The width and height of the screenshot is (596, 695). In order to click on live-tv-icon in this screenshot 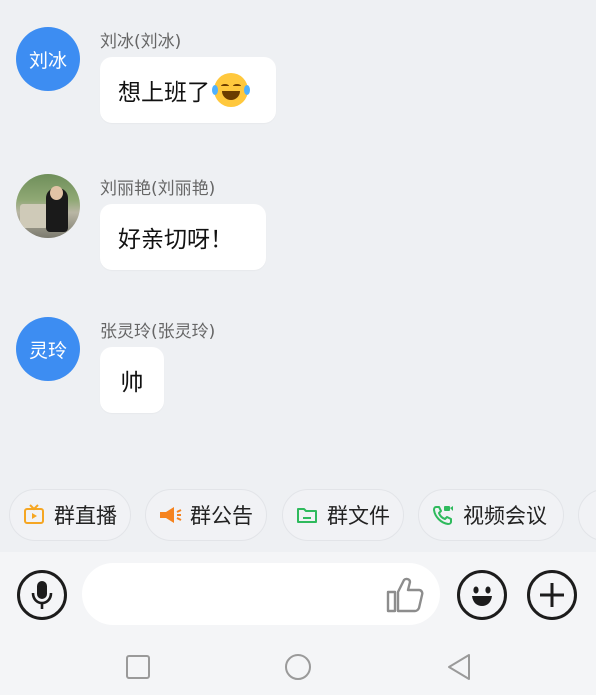, I will do `click(34, 515)`.